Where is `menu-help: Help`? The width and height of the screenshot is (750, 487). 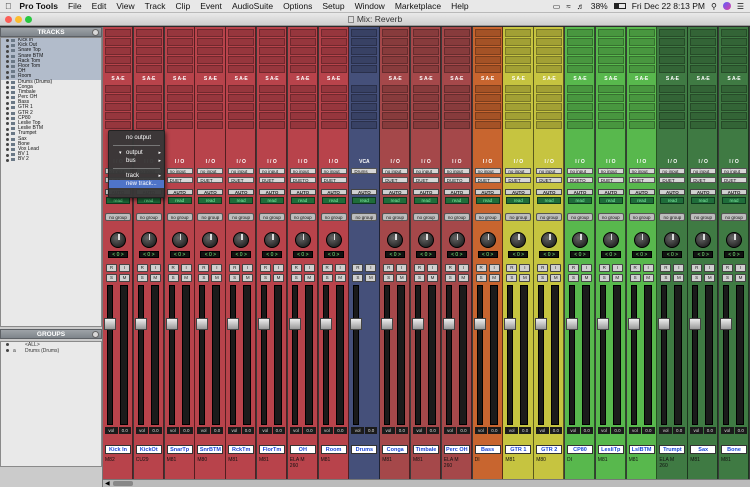 menu-help: Help is located at coordinates (459, 6).